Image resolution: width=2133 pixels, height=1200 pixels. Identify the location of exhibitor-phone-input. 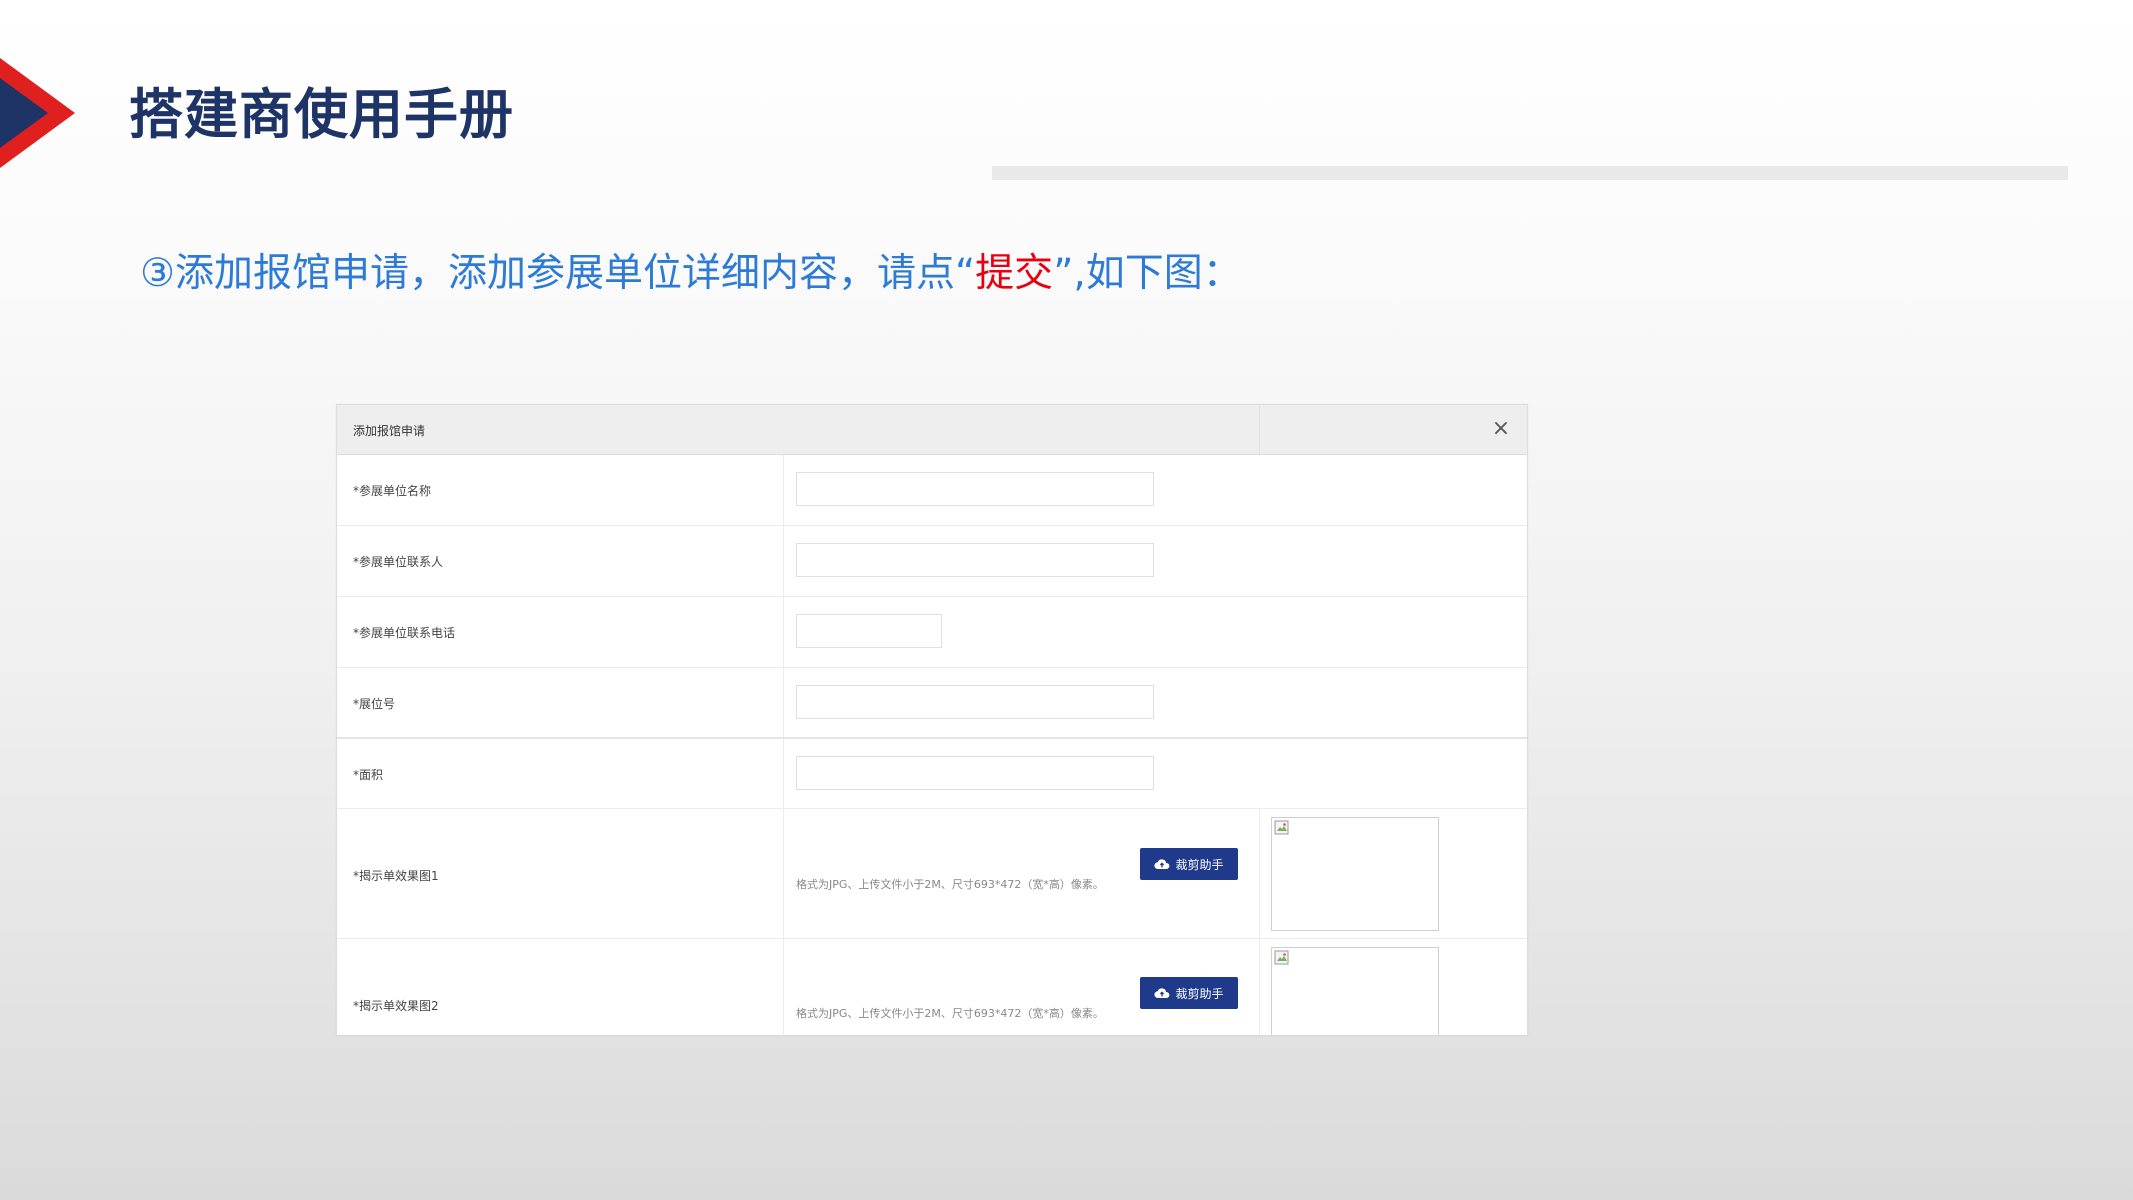
(869, 631).